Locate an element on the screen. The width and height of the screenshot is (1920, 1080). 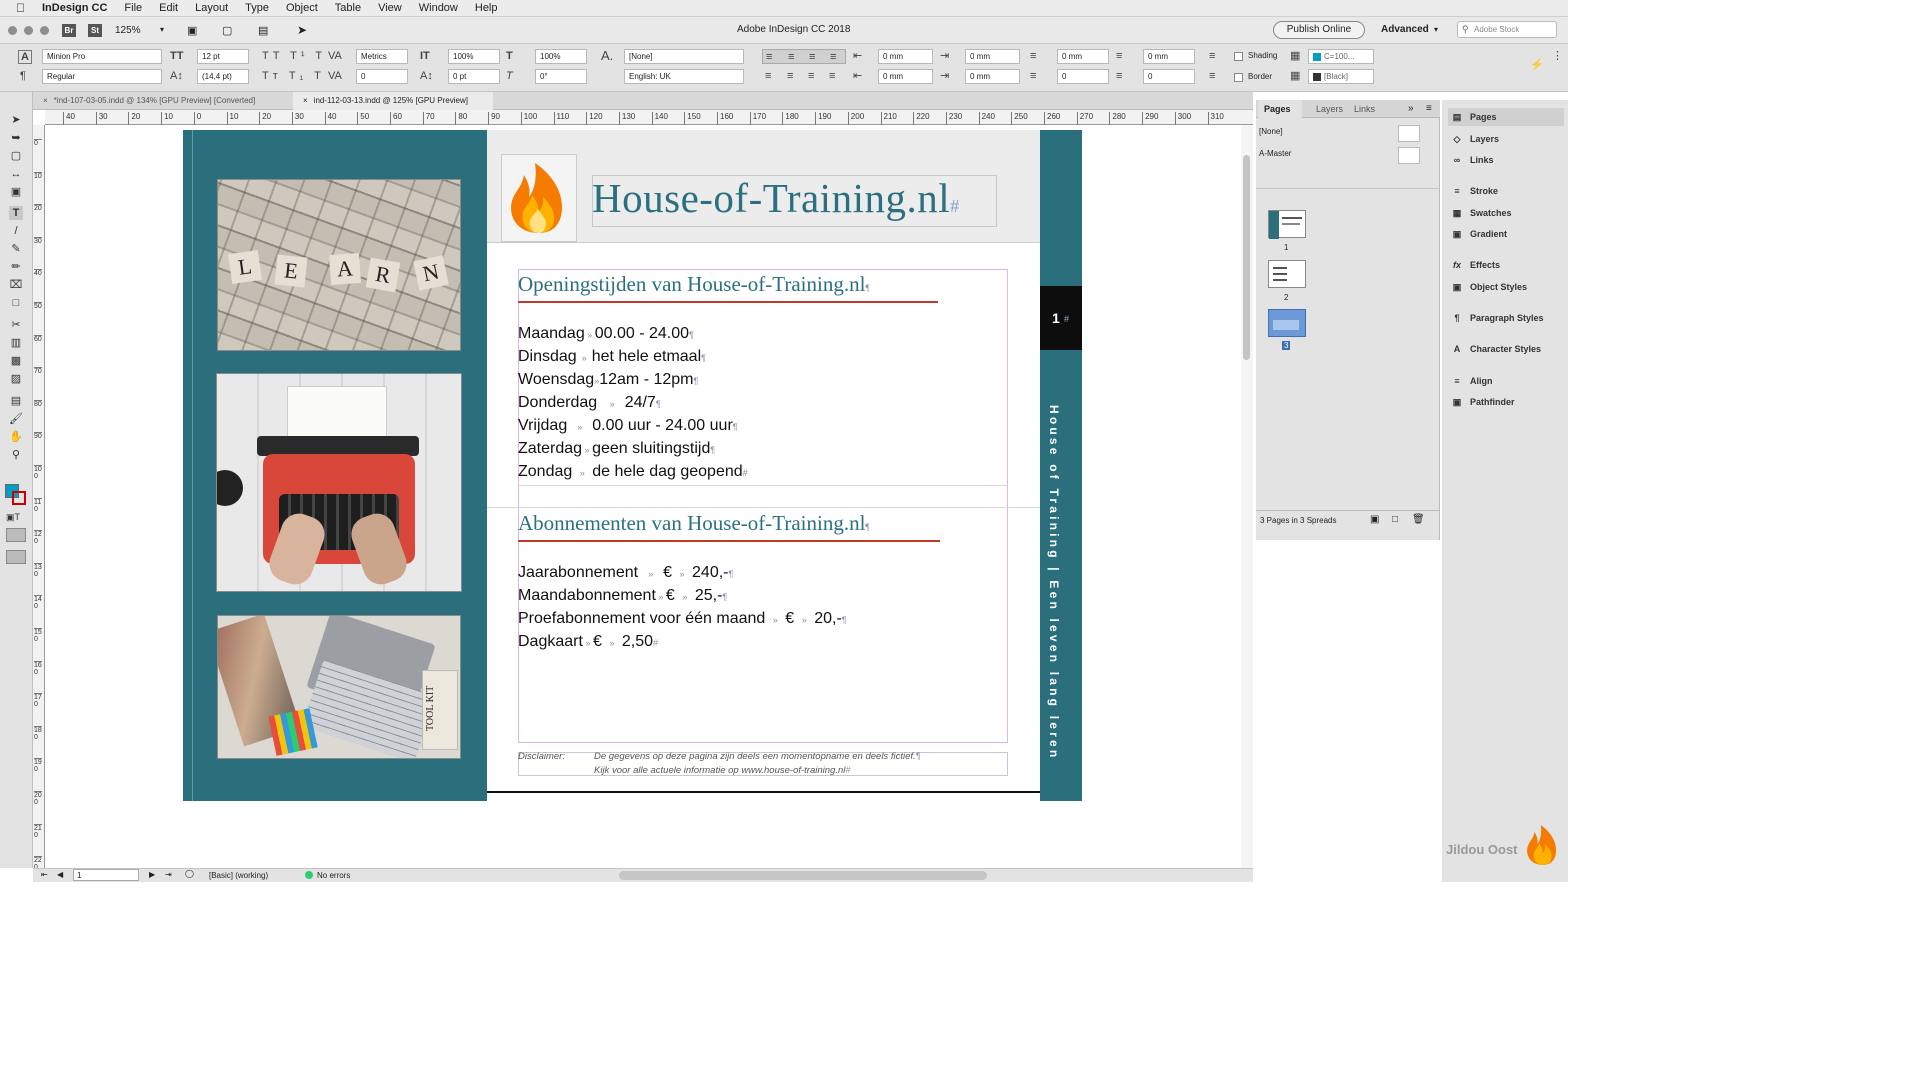
tab-pages: Pages is located at coordinates (1280, 109).